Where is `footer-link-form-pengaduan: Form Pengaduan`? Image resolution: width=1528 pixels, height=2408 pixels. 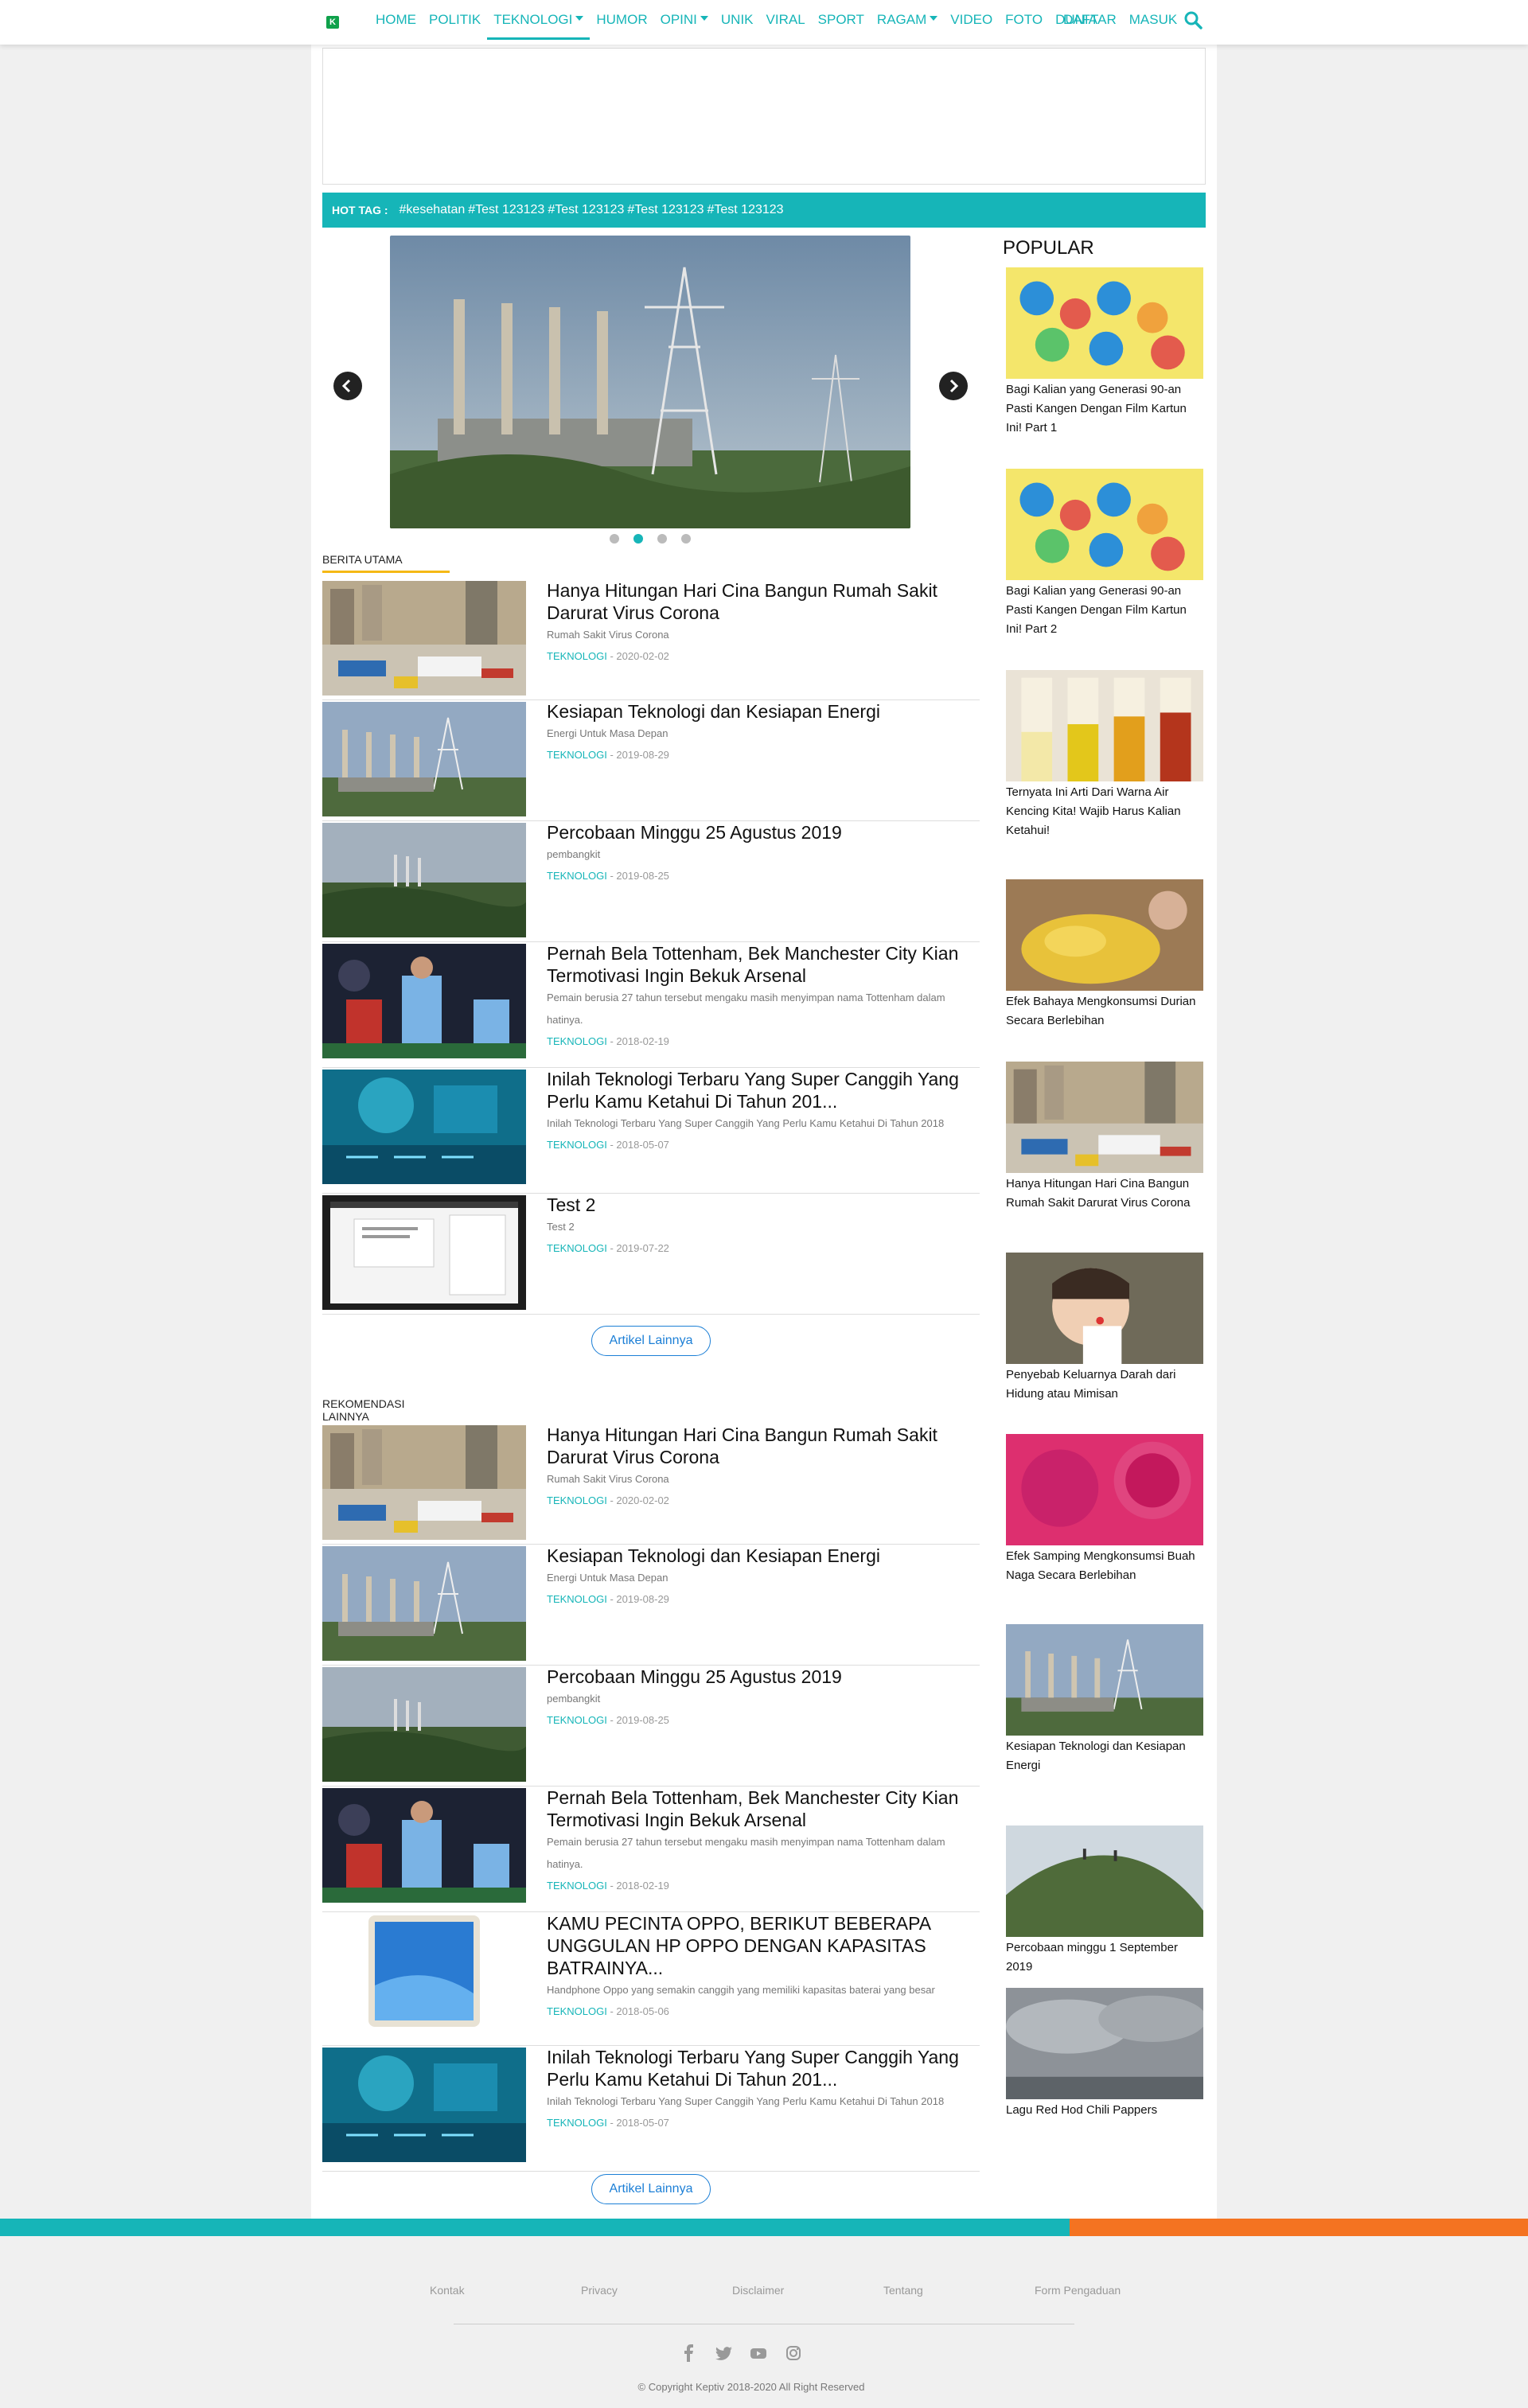 footer-link-form-pengaduan: Form Pengaduan is located at coordinates (1110, 2290).